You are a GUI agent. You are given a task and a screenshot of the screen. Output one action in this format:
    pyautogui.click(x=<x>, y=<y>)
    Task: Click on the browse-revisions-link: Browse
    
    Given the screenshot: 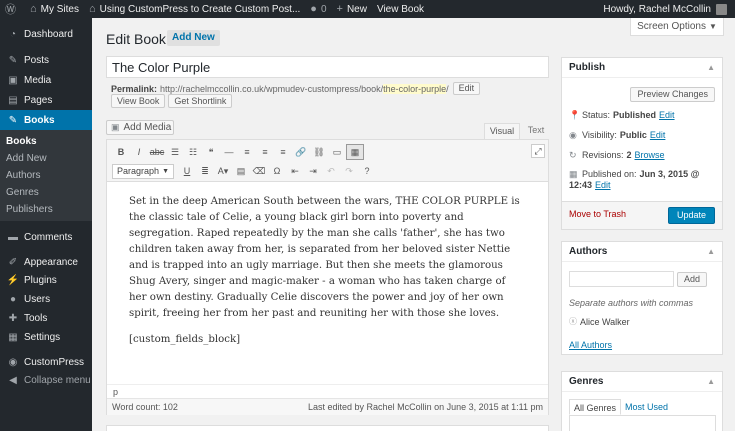 What is the action you would take?
    pyautogui.click(x=650, y=155)
    